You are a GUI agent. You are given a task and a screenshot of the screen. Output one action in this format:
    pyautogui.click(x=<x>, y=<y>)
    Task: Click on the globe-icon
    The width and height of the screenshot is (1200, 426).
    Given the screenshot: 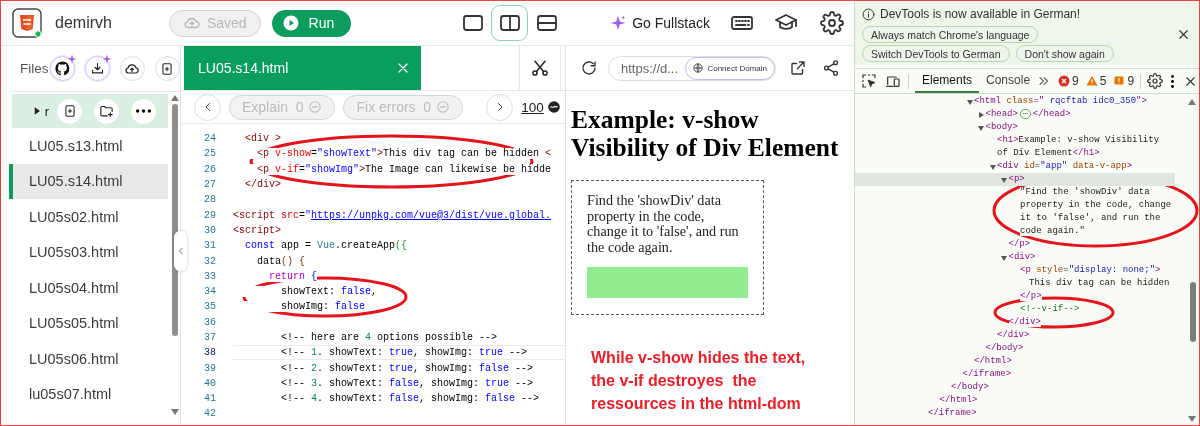 What is the action you would take?
    pyautogui.click(x=698, y=68)
    